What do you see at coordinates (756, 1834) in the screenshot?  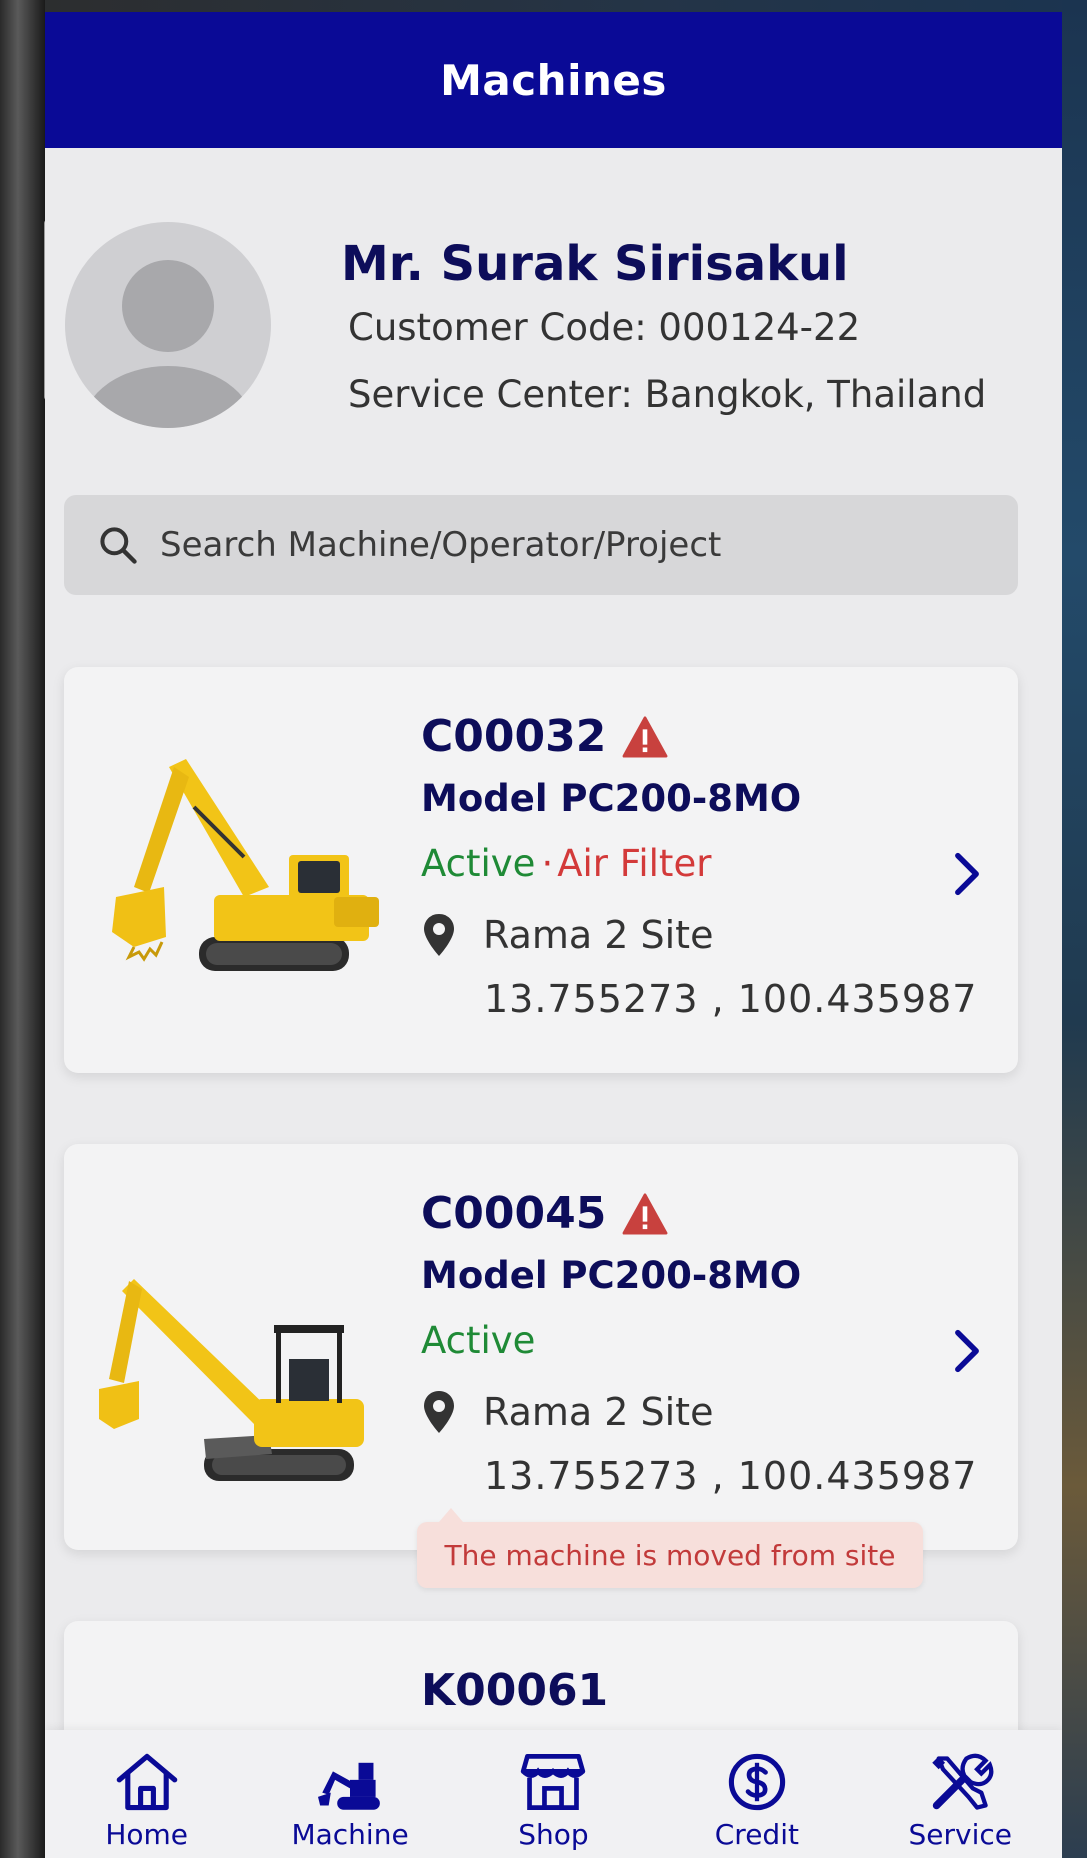 I see `tab-label: Credit` at bounding box center [756, 1834].